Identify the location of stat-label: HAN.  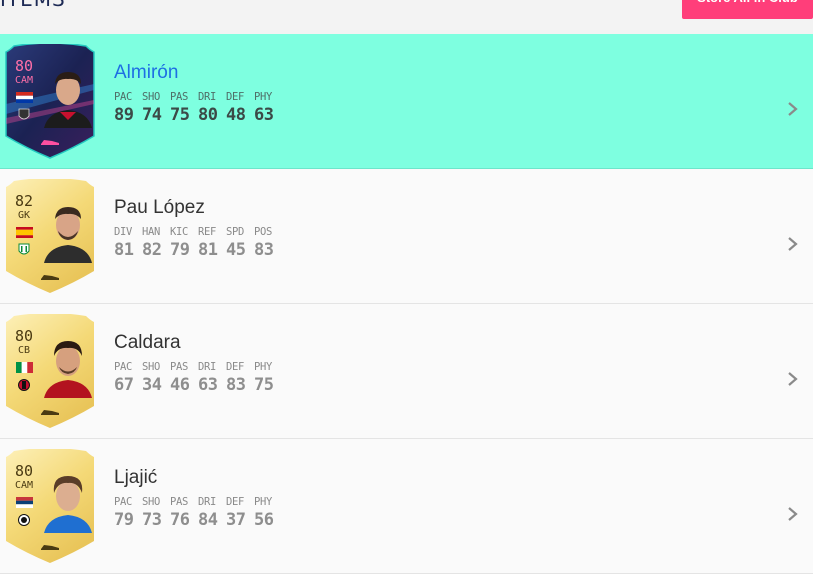
(151, 232).